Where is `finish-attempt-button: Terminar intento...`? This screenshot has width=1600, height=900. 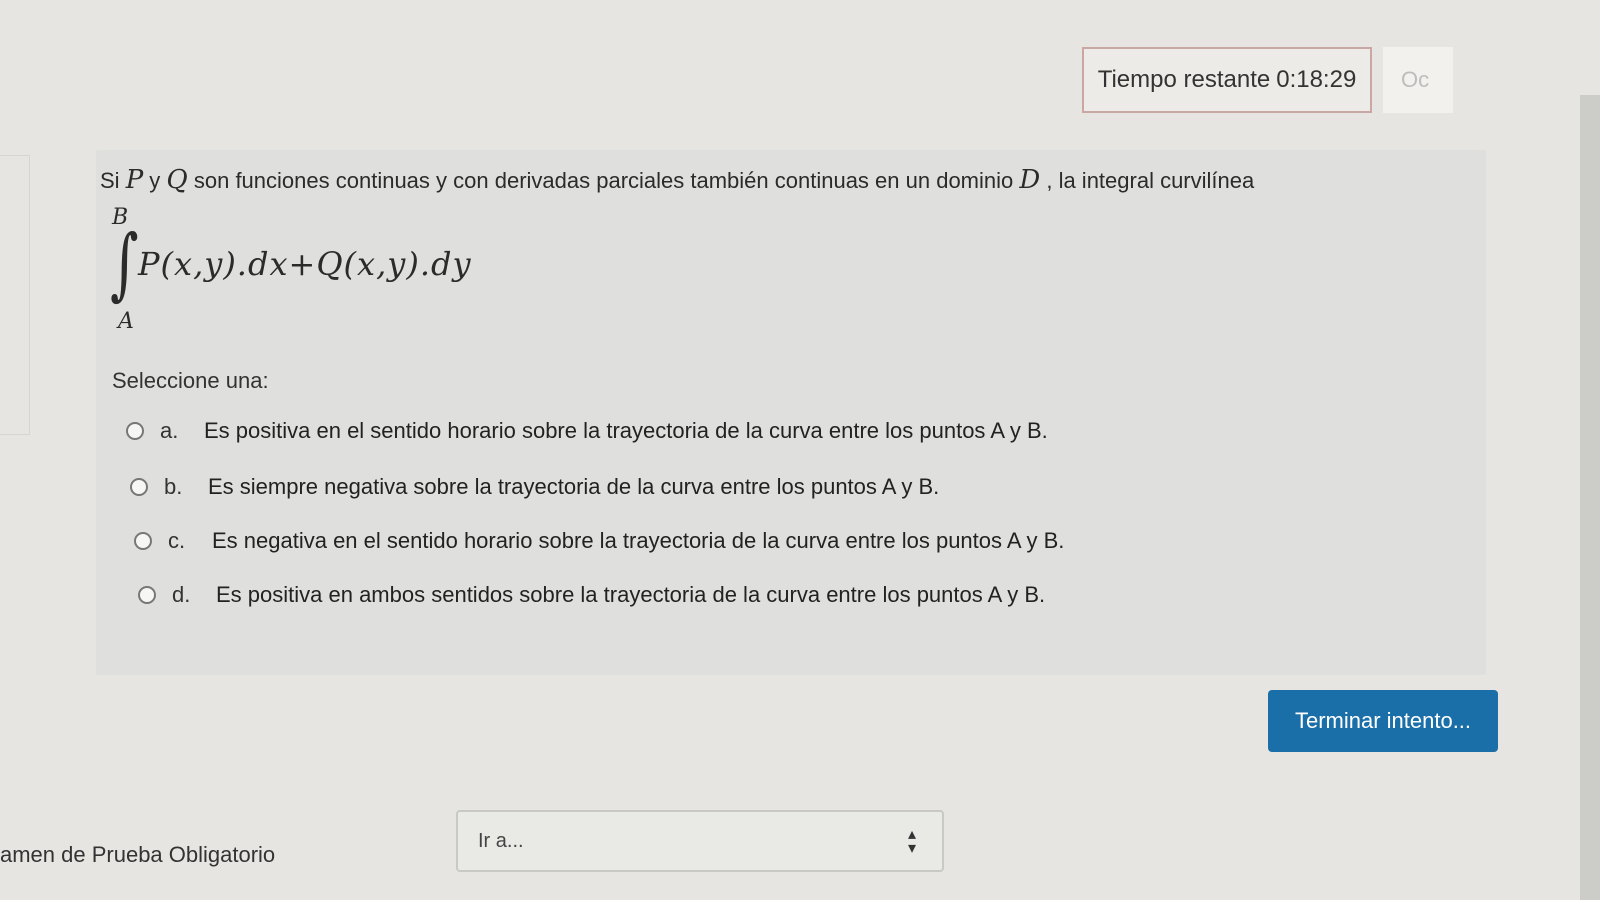 finish-attempt-button: Terminar intento... is located at coordinates (1383, 721).